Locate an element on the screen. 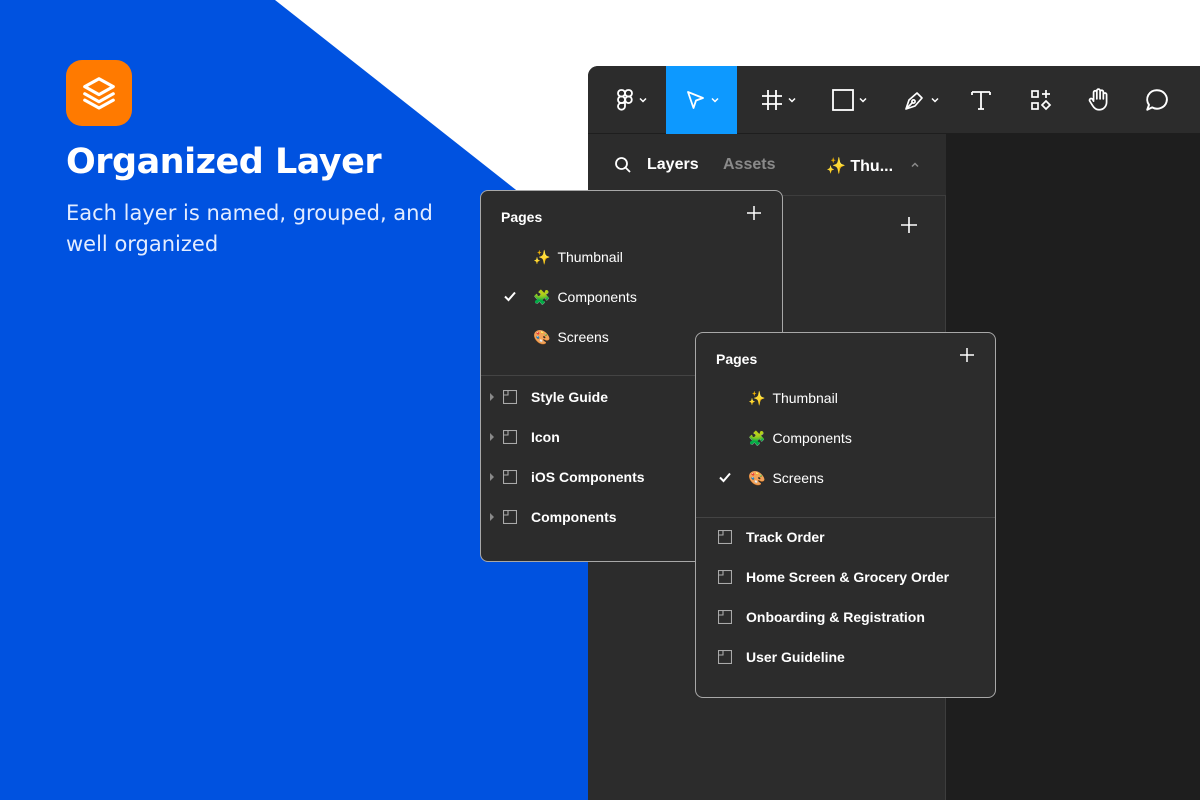  layer-name: Home Screen & Grocery Order is located at coordinates (848, 577).